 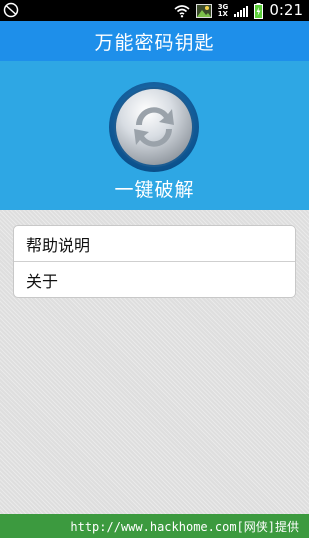 I want to click on blocked-icon, so click(x=11, y=10).